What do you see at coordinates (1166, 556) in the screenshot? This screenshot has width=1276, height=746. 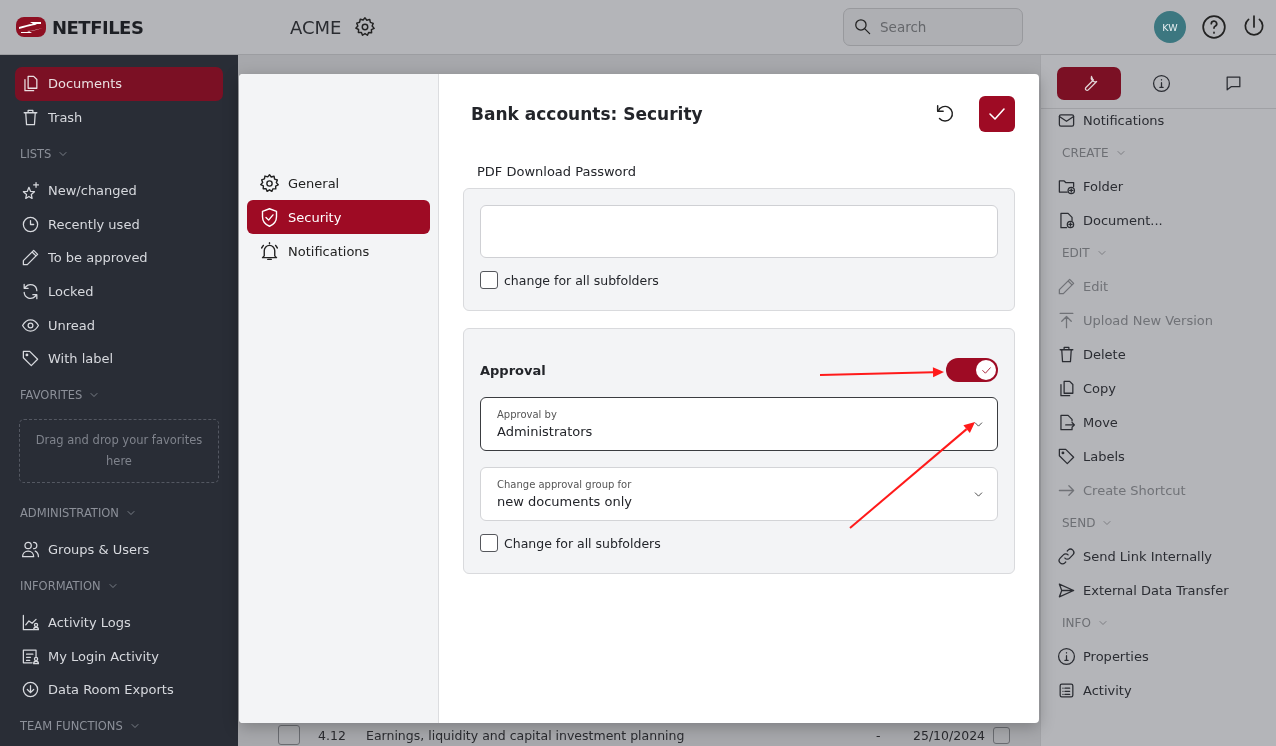 I see `action-item: Send Link Internally` at bounding box center [1166, 556].